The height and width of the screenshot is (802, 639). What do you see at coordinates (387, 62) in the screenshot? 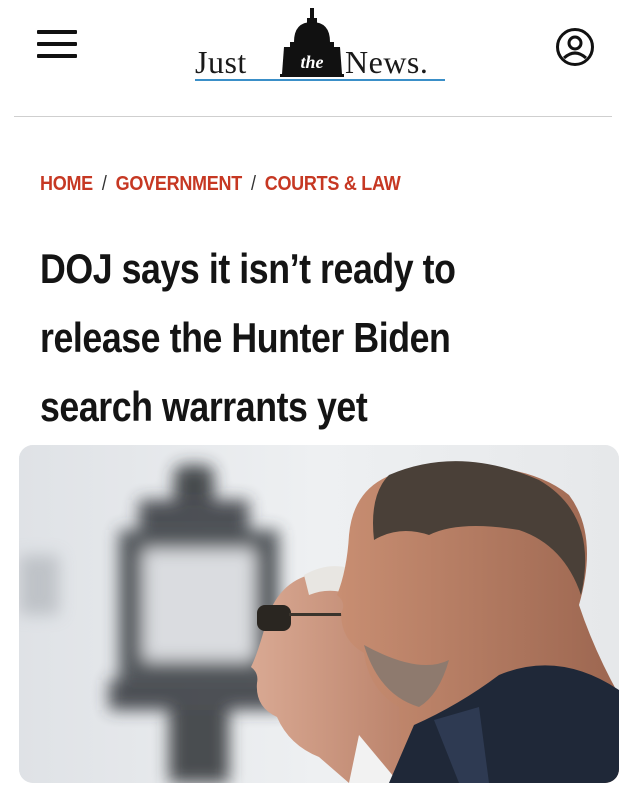
I see `logo-text-news: News.` at bounding box center [387, 62].